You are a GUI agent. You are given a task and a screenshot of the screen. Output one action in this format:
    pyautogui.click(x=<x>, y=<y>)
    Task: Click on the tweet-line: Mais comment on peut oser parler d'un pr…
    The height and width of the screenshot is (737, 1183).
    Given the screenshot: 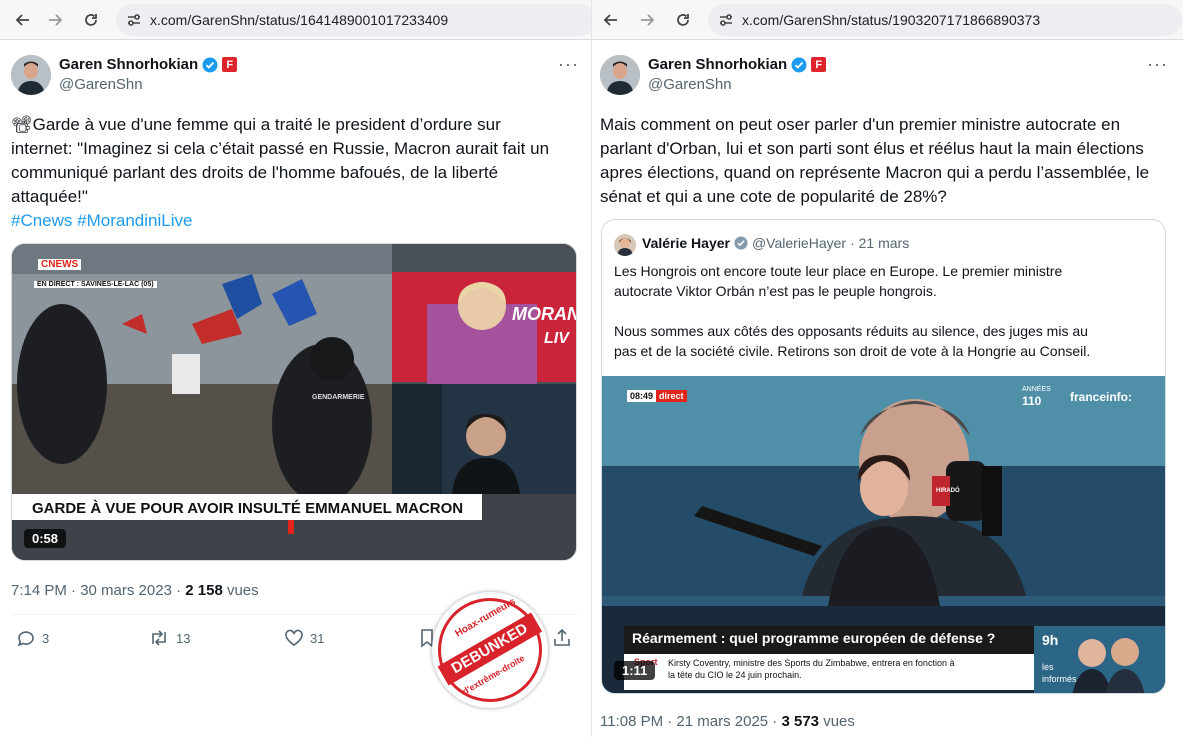 What is the action you would take?
    pyautogui.click(x=860, y=124)
    